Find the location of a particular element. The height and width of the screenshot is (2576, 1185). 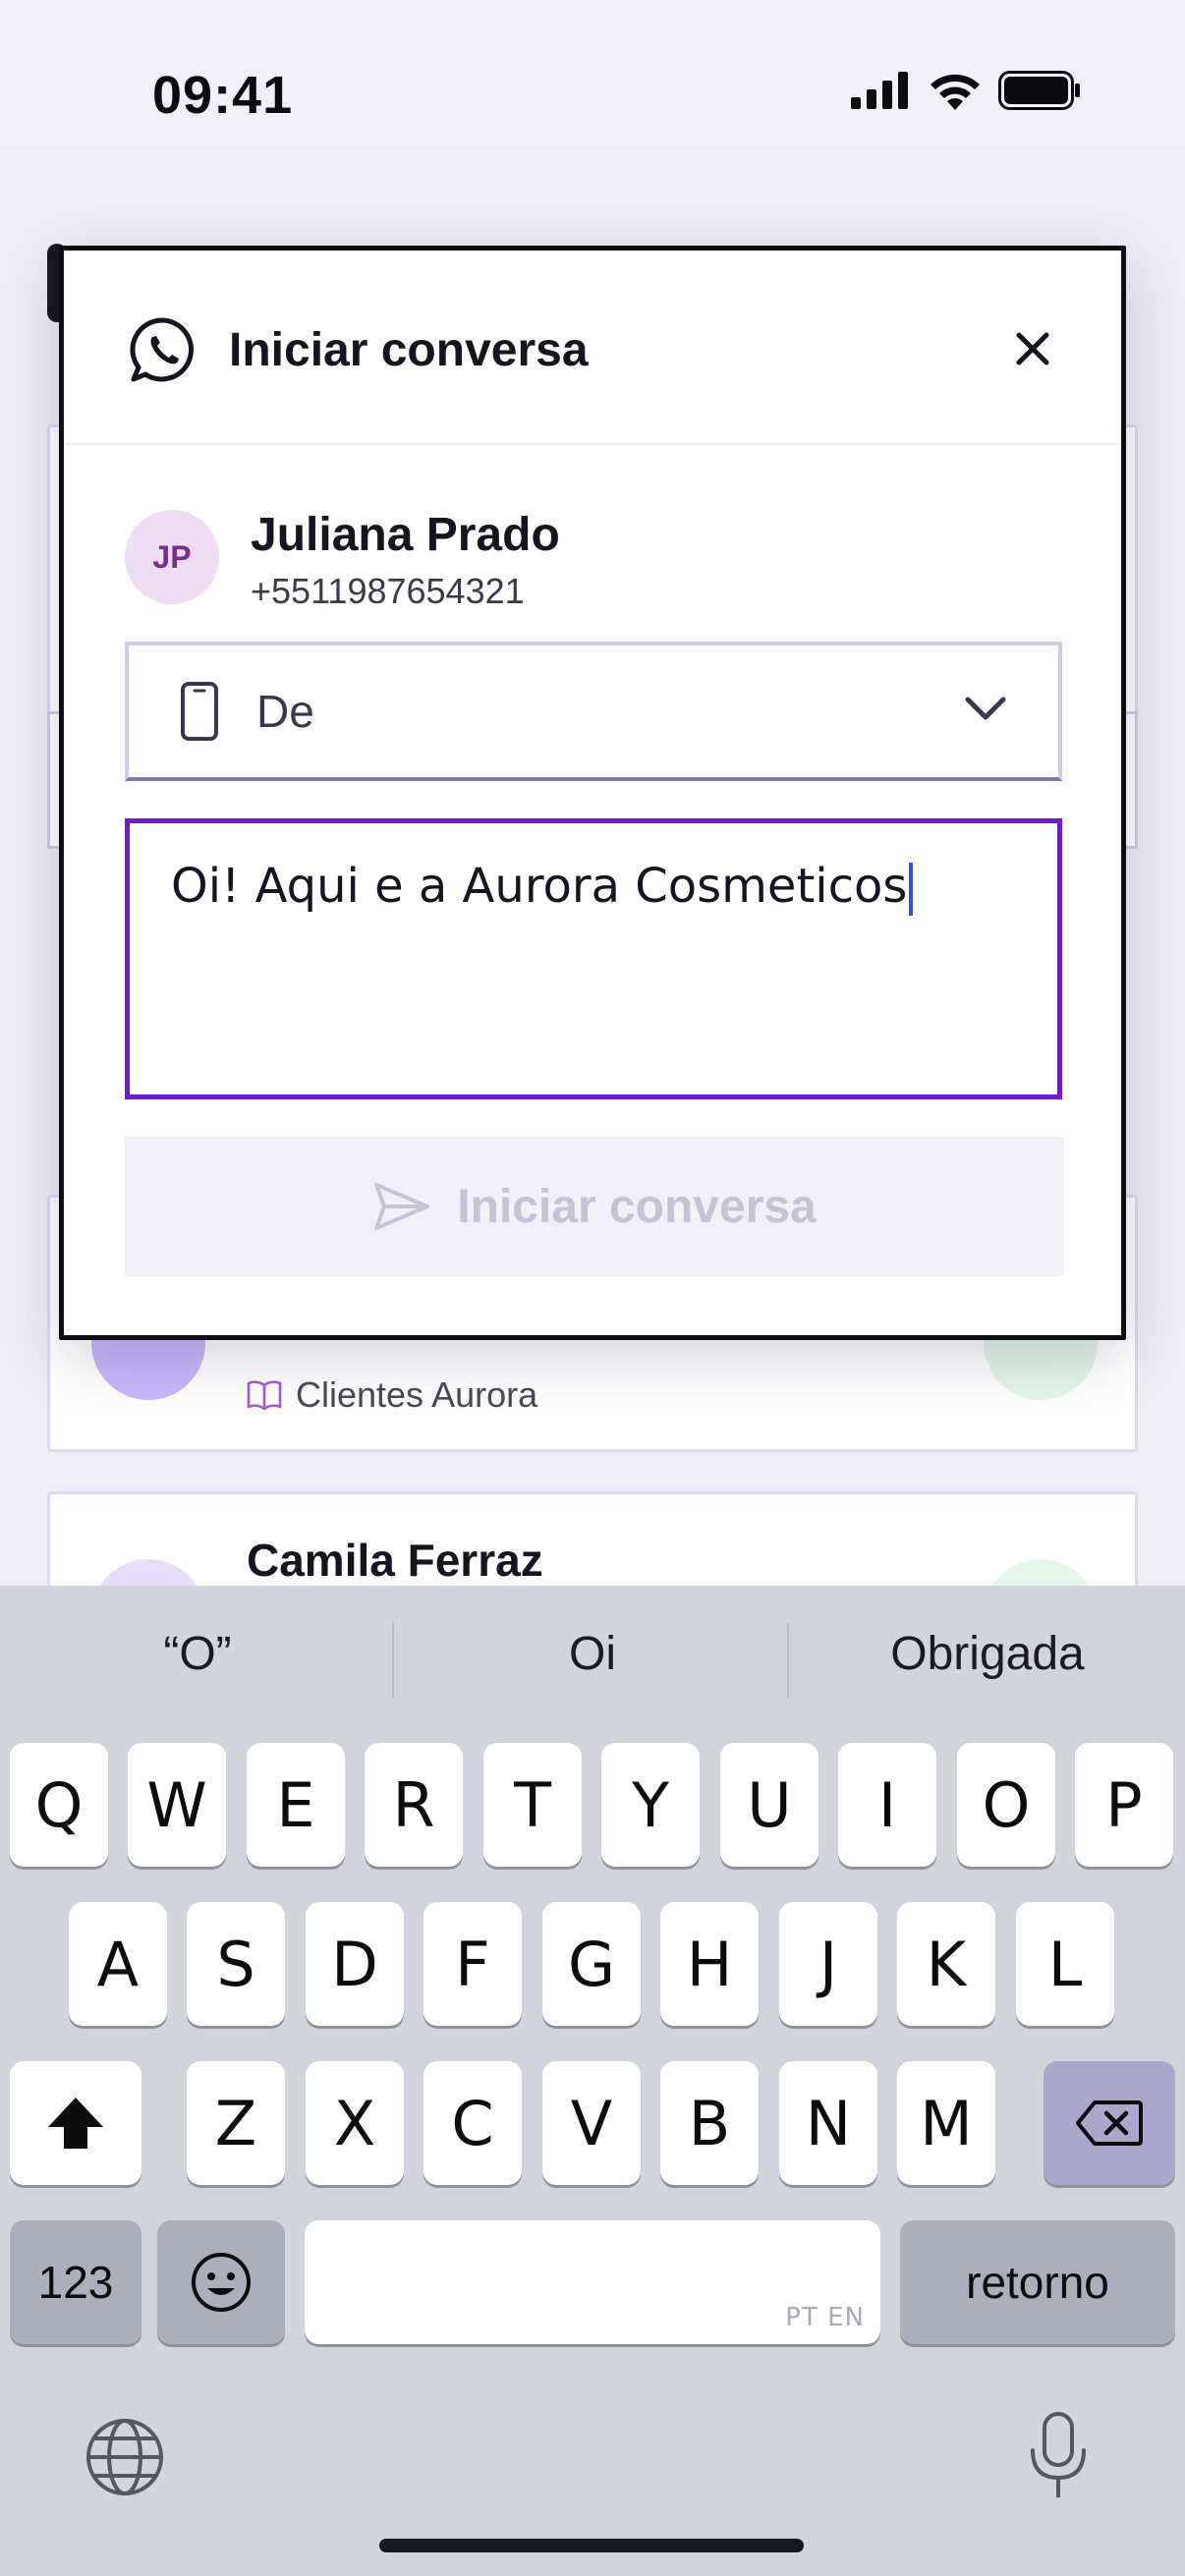

smartphone-icon is located at coordinates (200, 711).